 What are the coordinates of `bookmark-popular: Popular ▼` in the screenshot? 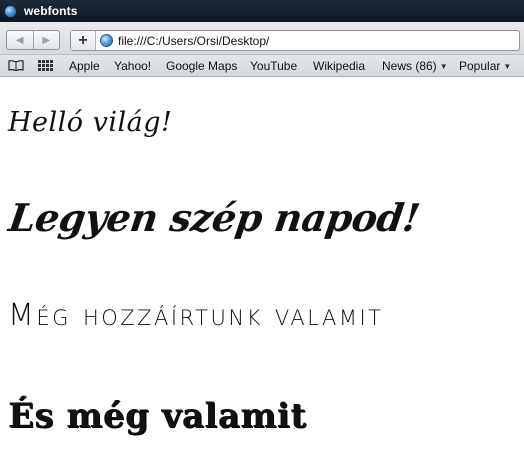 It's located at (485, 67).